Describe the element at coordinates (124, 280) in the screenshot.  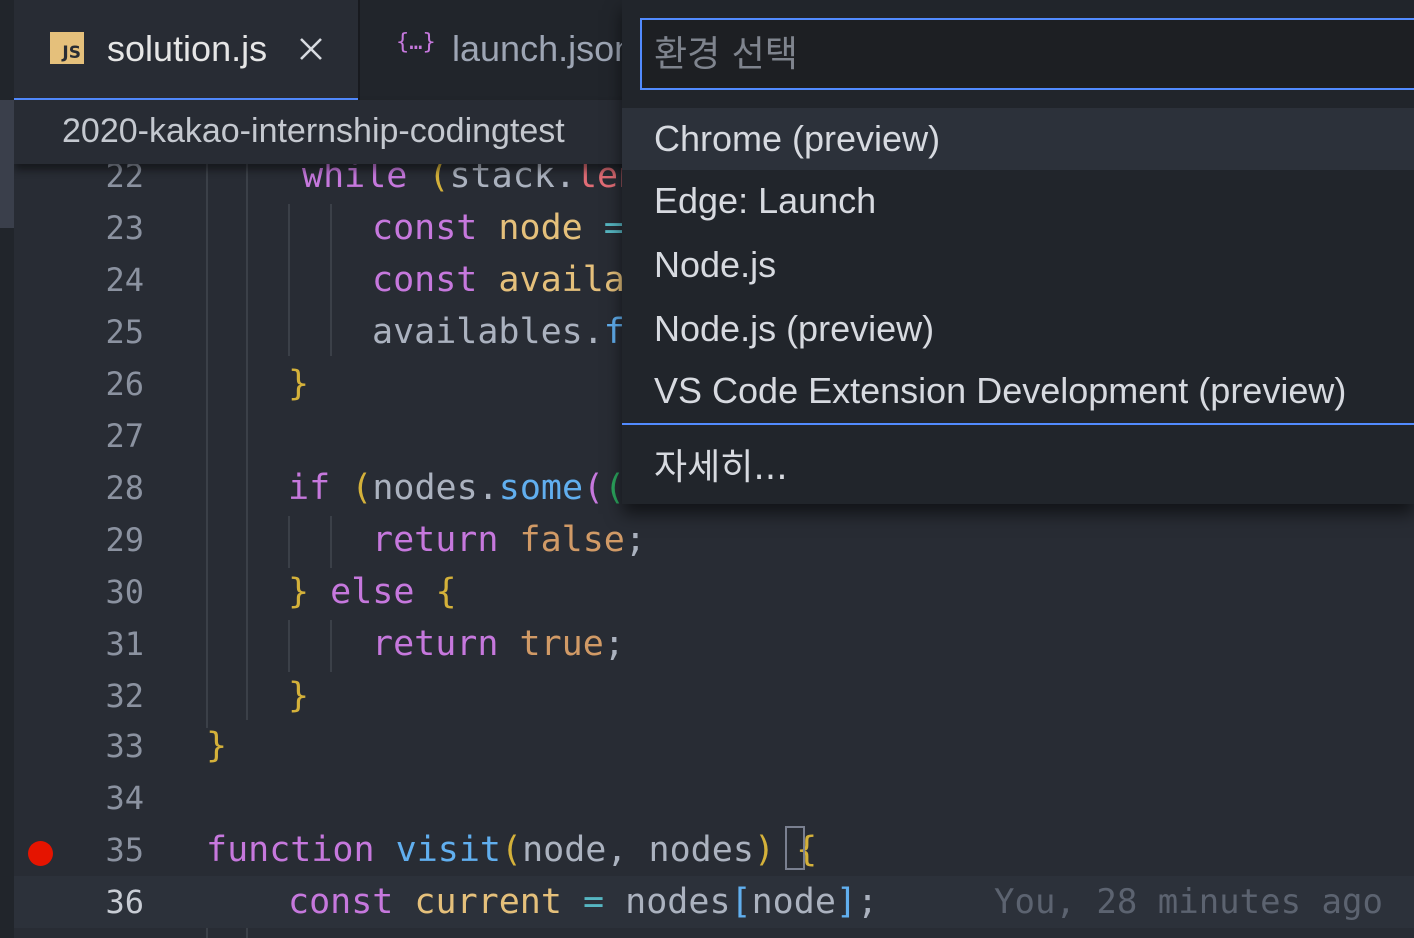
I see `line-number: 24` at that location.